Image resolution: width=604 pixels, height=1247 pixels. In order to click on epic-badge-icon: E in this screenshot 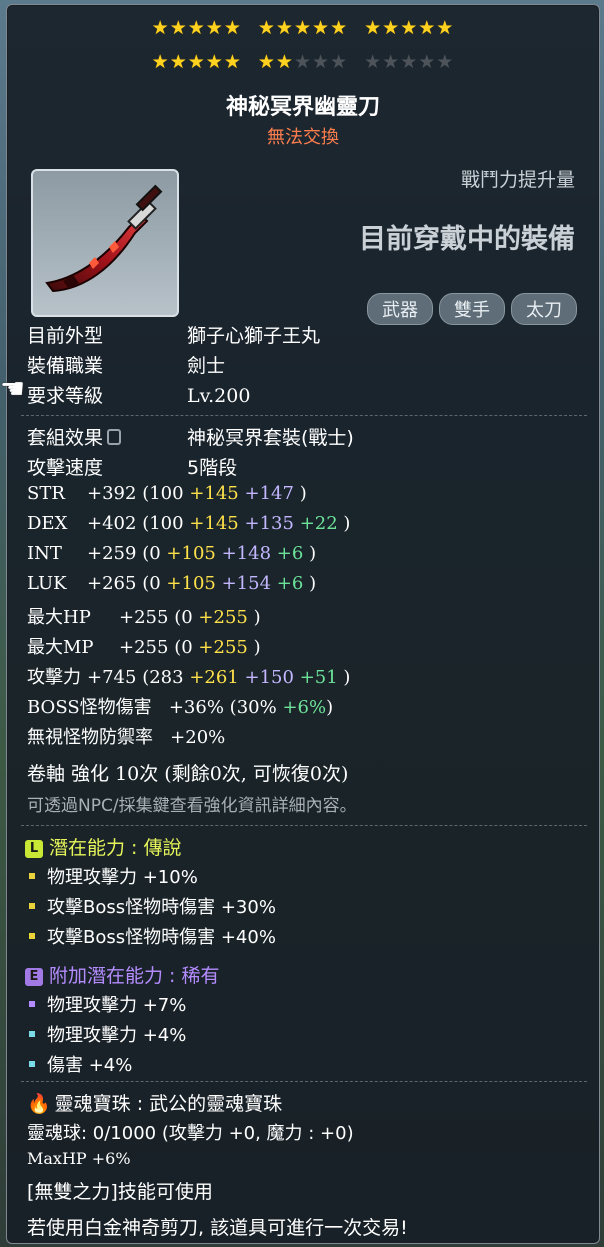, I will do `click(34, 977)`.